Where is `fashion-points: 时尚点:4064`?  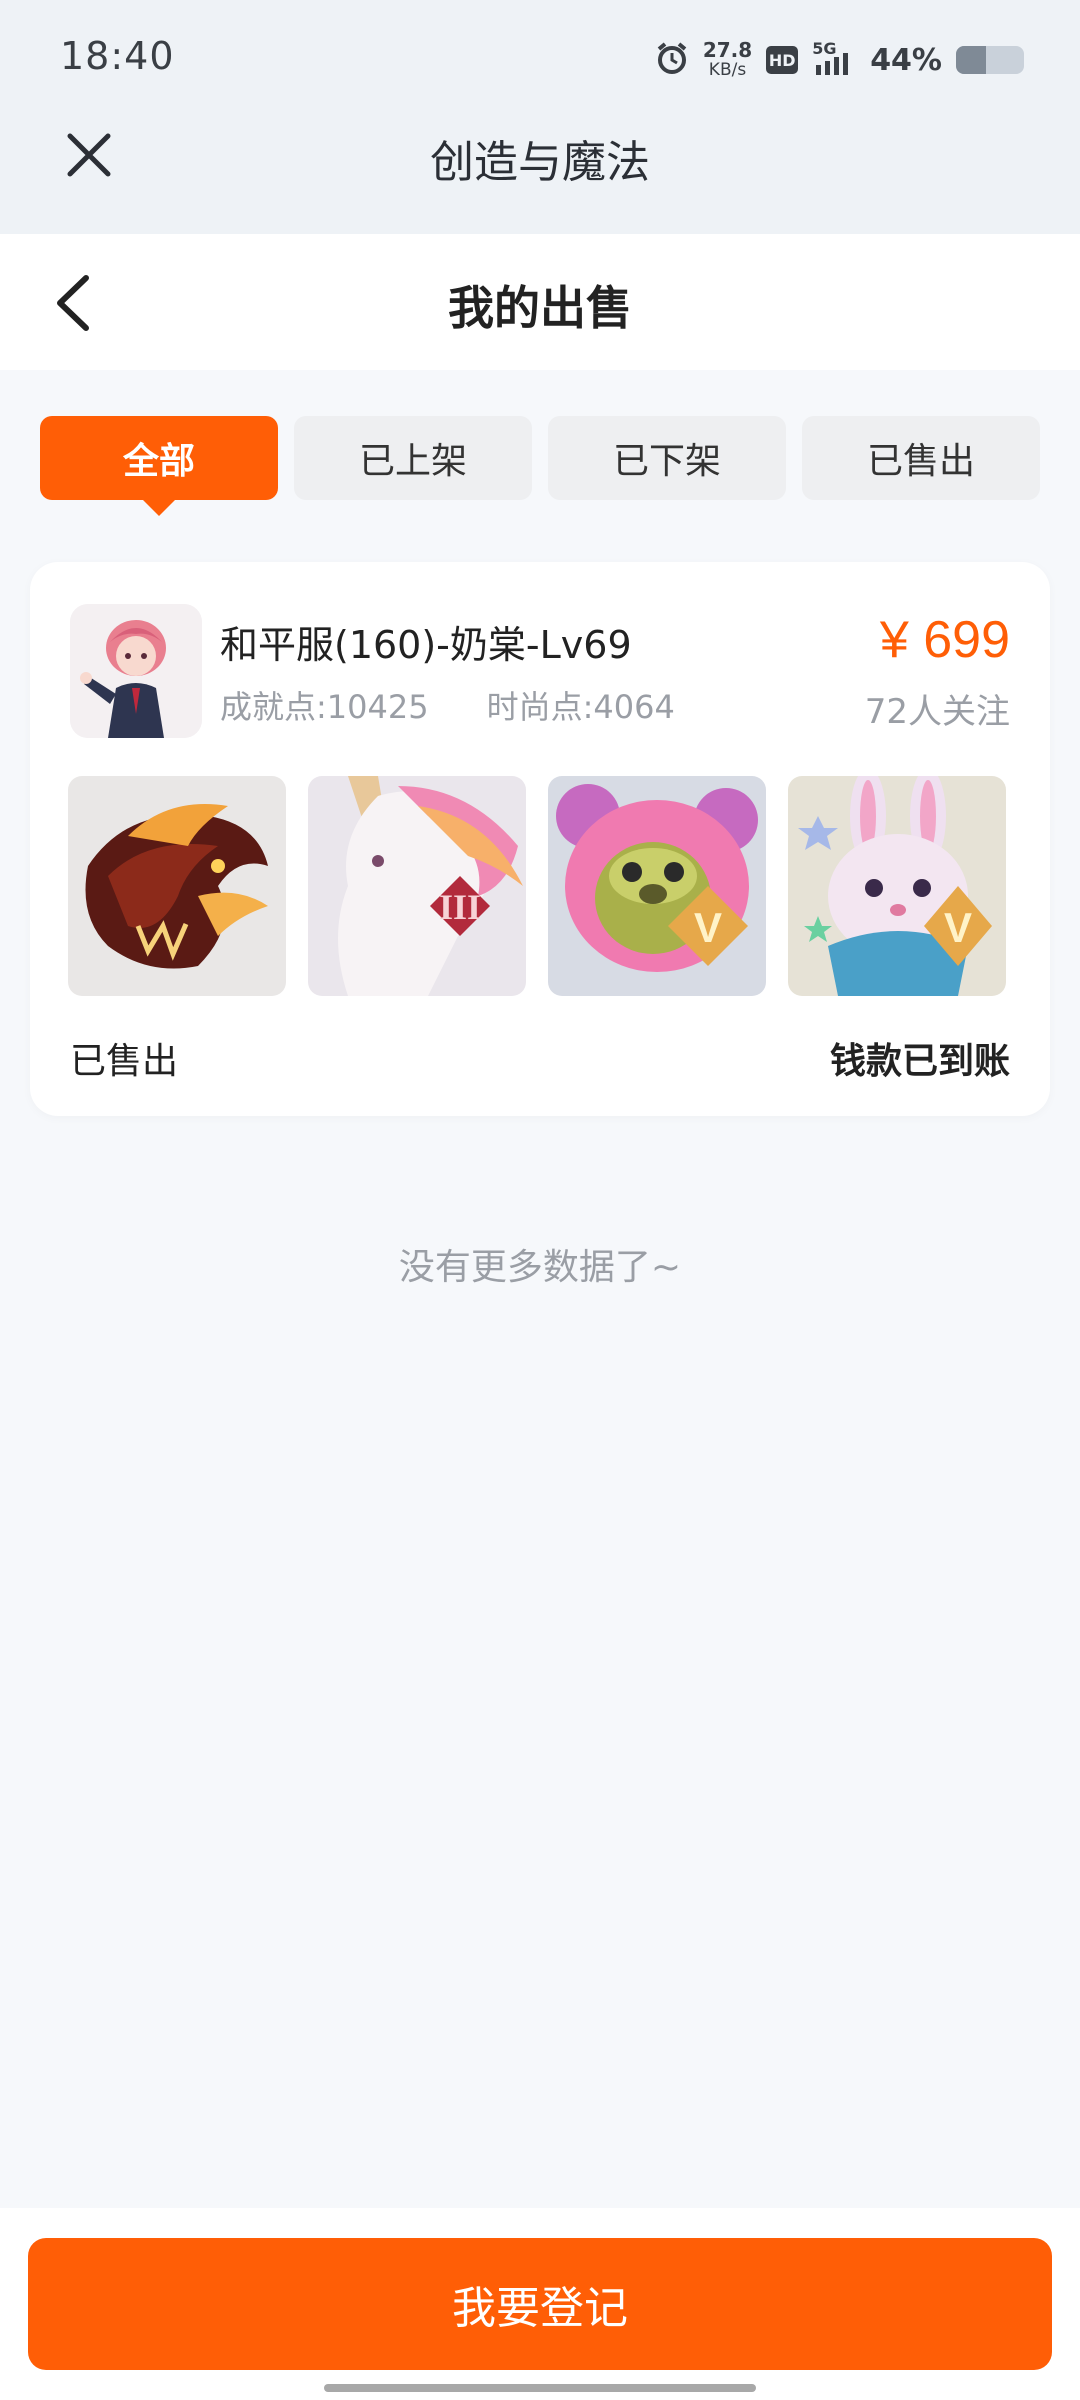 fashion-points: 时尚点:4064 is located at coordinates (580, 707).